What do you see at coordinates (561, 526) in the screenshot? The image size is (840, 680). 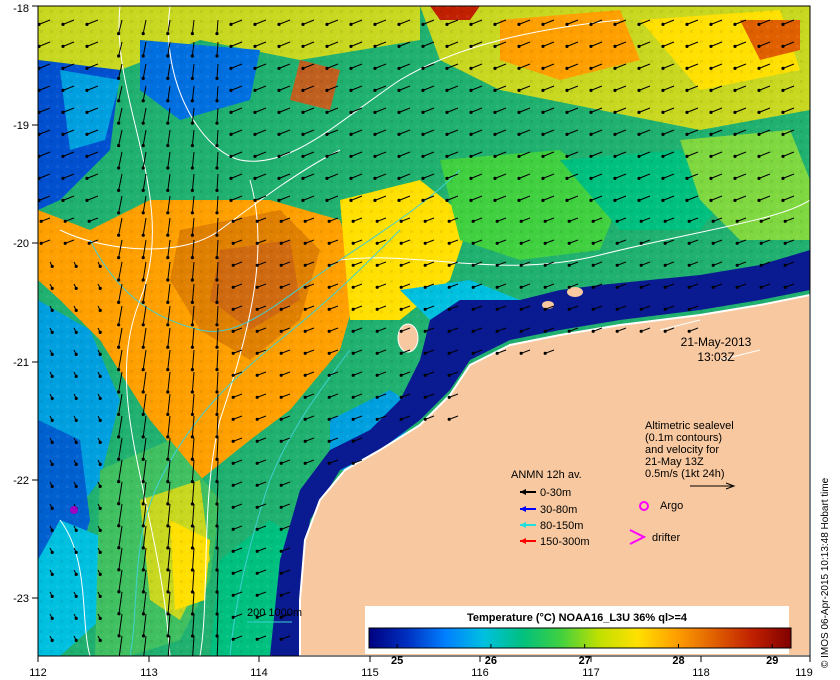 I see `anmn-legend-item: 80-150m` at bounding box center [561, 526].